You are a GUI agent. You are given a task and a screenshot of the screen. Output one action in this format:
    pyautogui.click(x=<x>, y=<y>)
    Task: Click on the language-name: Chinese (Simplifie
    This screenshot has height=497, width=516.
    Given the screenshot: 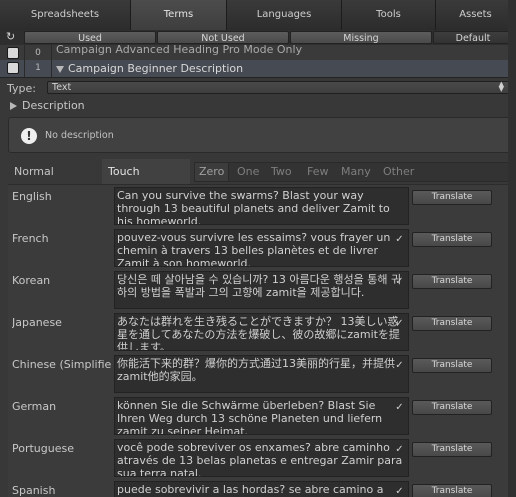 What is the action you would take?
    pyautogui.click(x=62, y=364)
    